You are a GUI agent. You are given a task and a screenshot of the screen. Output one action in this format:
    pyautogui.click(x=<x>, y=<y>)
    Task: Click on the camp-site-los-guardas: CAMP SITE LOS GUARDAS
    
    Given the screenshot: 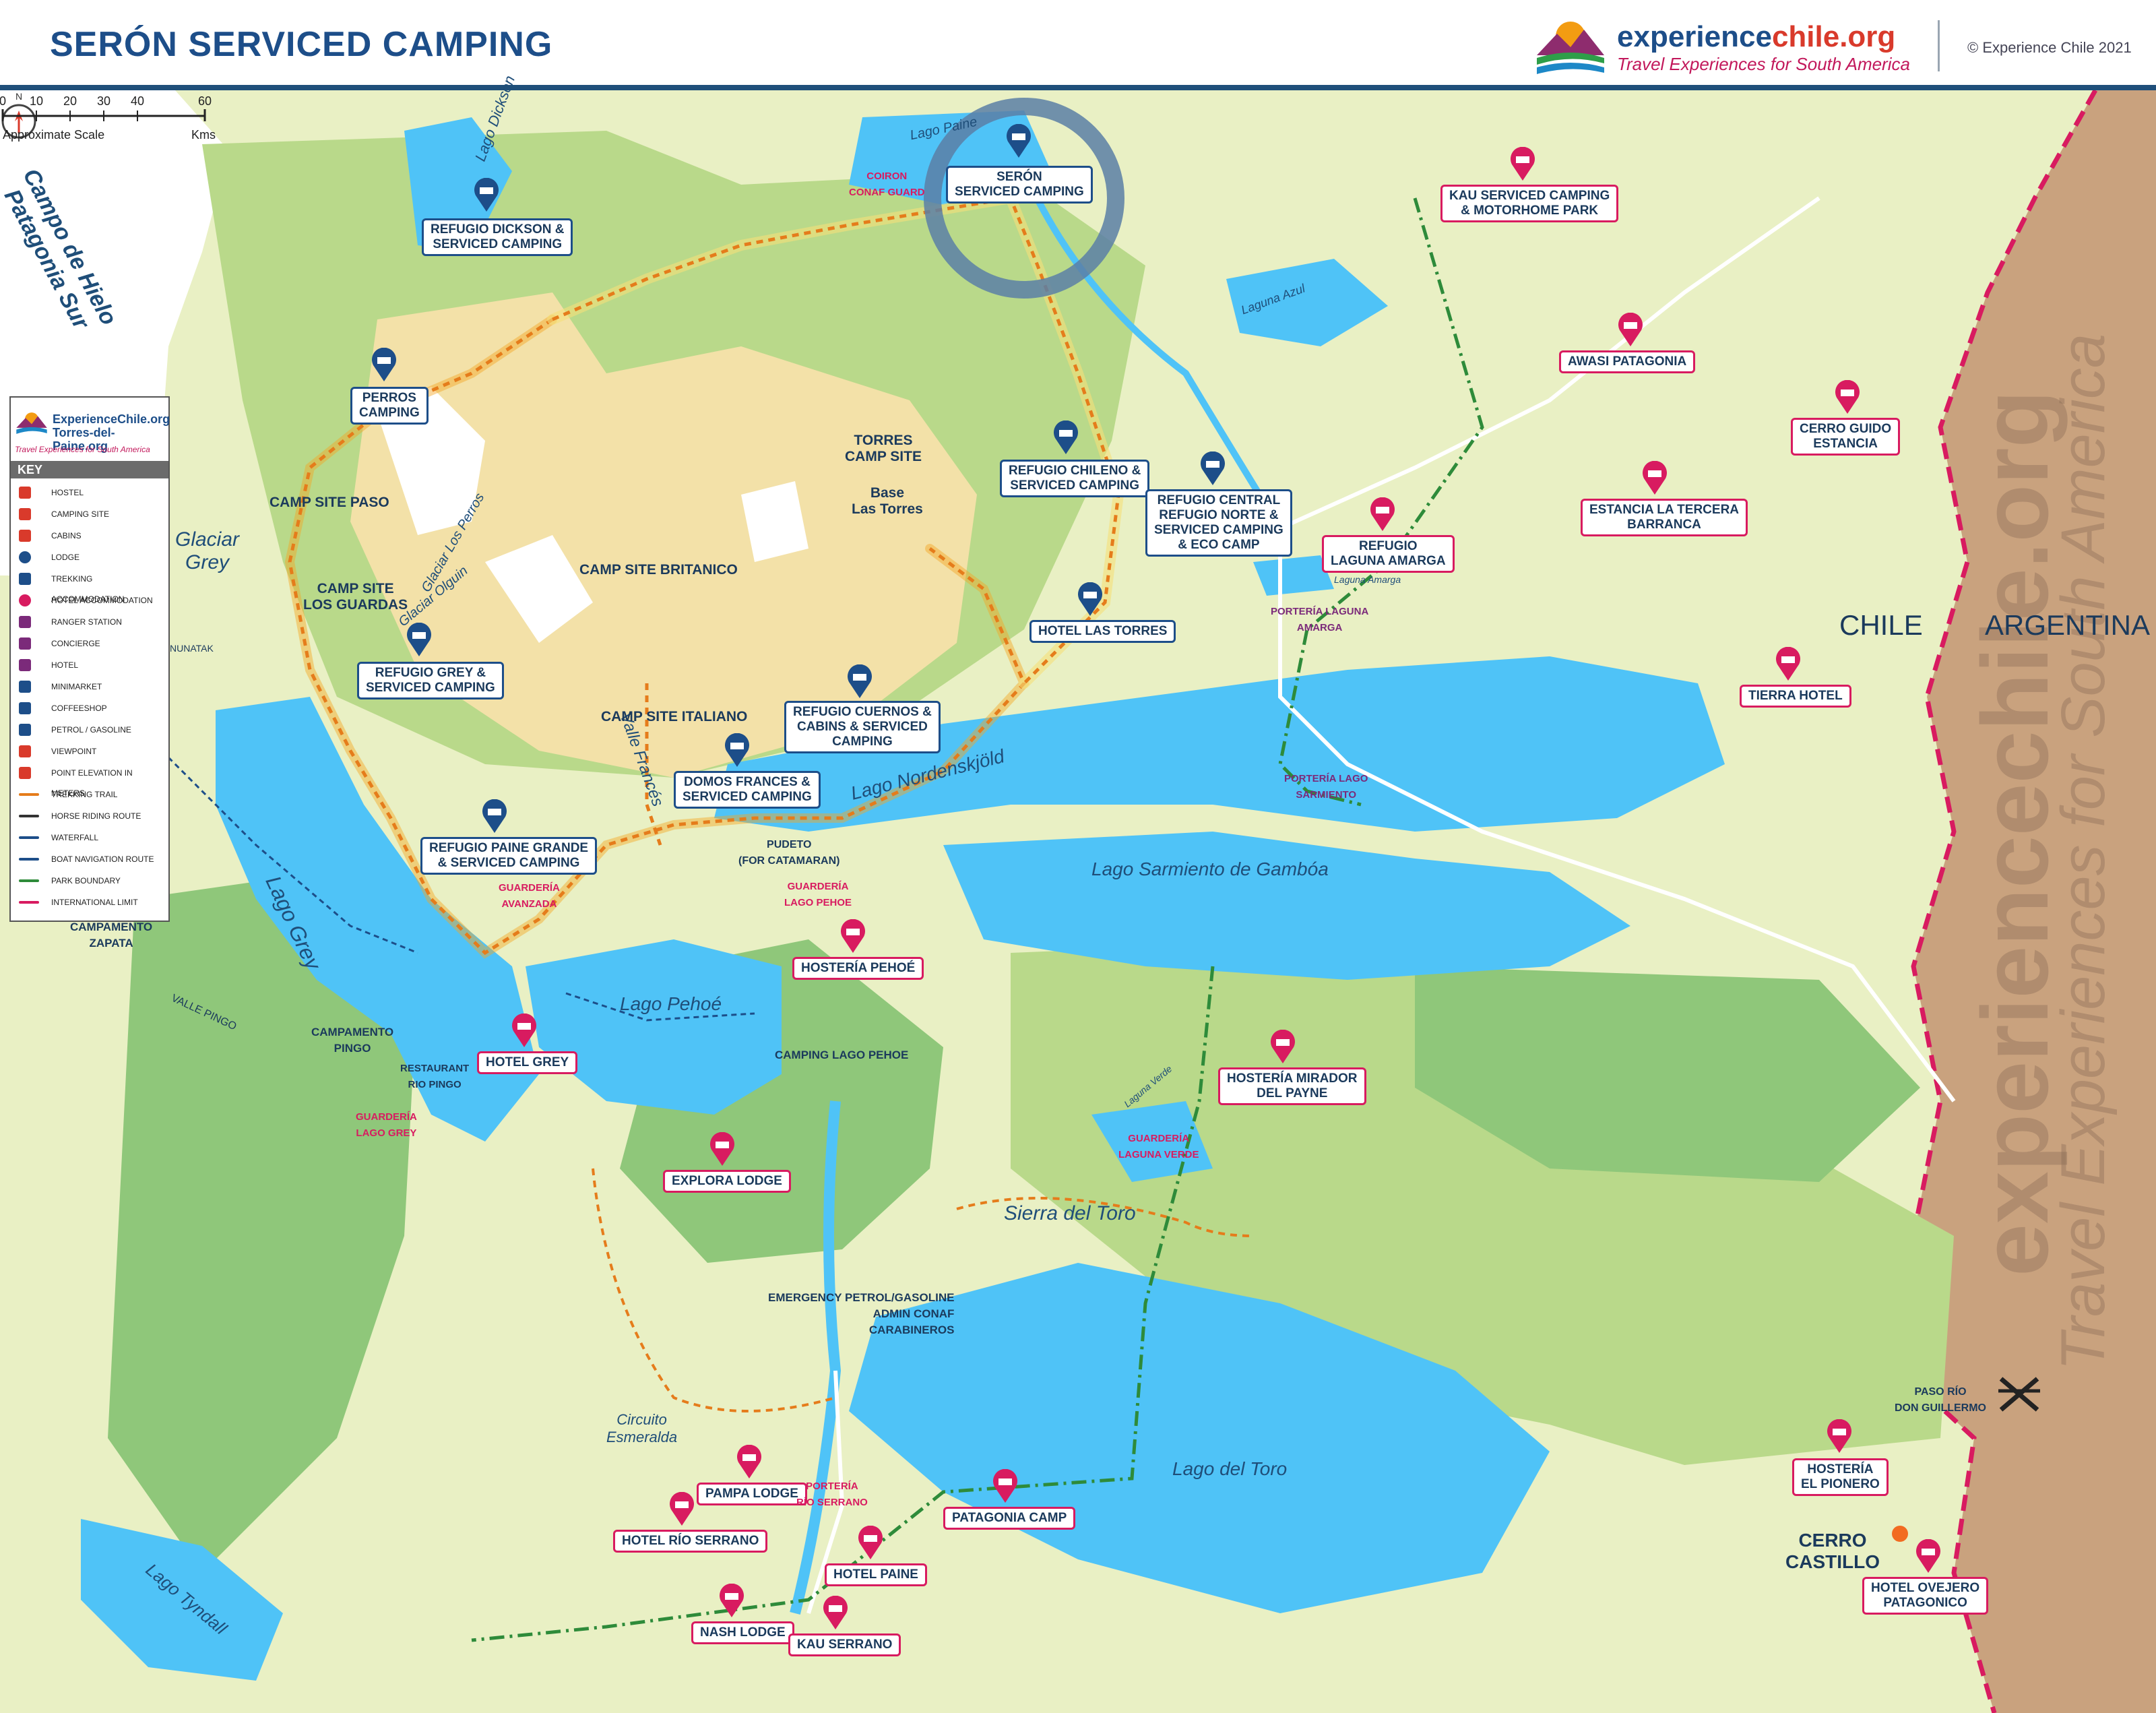 What is the action you would take?
    pyautogui.click(x=355, y=597)
    